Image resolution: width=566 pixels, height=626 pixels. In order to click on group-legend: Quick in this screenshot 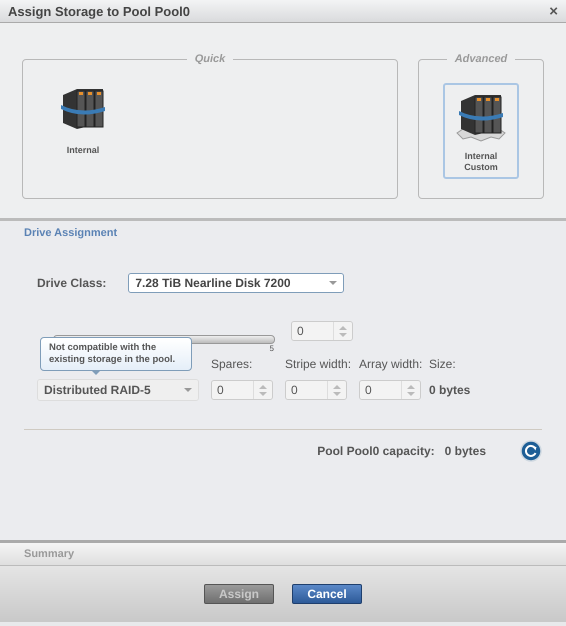, I will do `click(210, 59)`.